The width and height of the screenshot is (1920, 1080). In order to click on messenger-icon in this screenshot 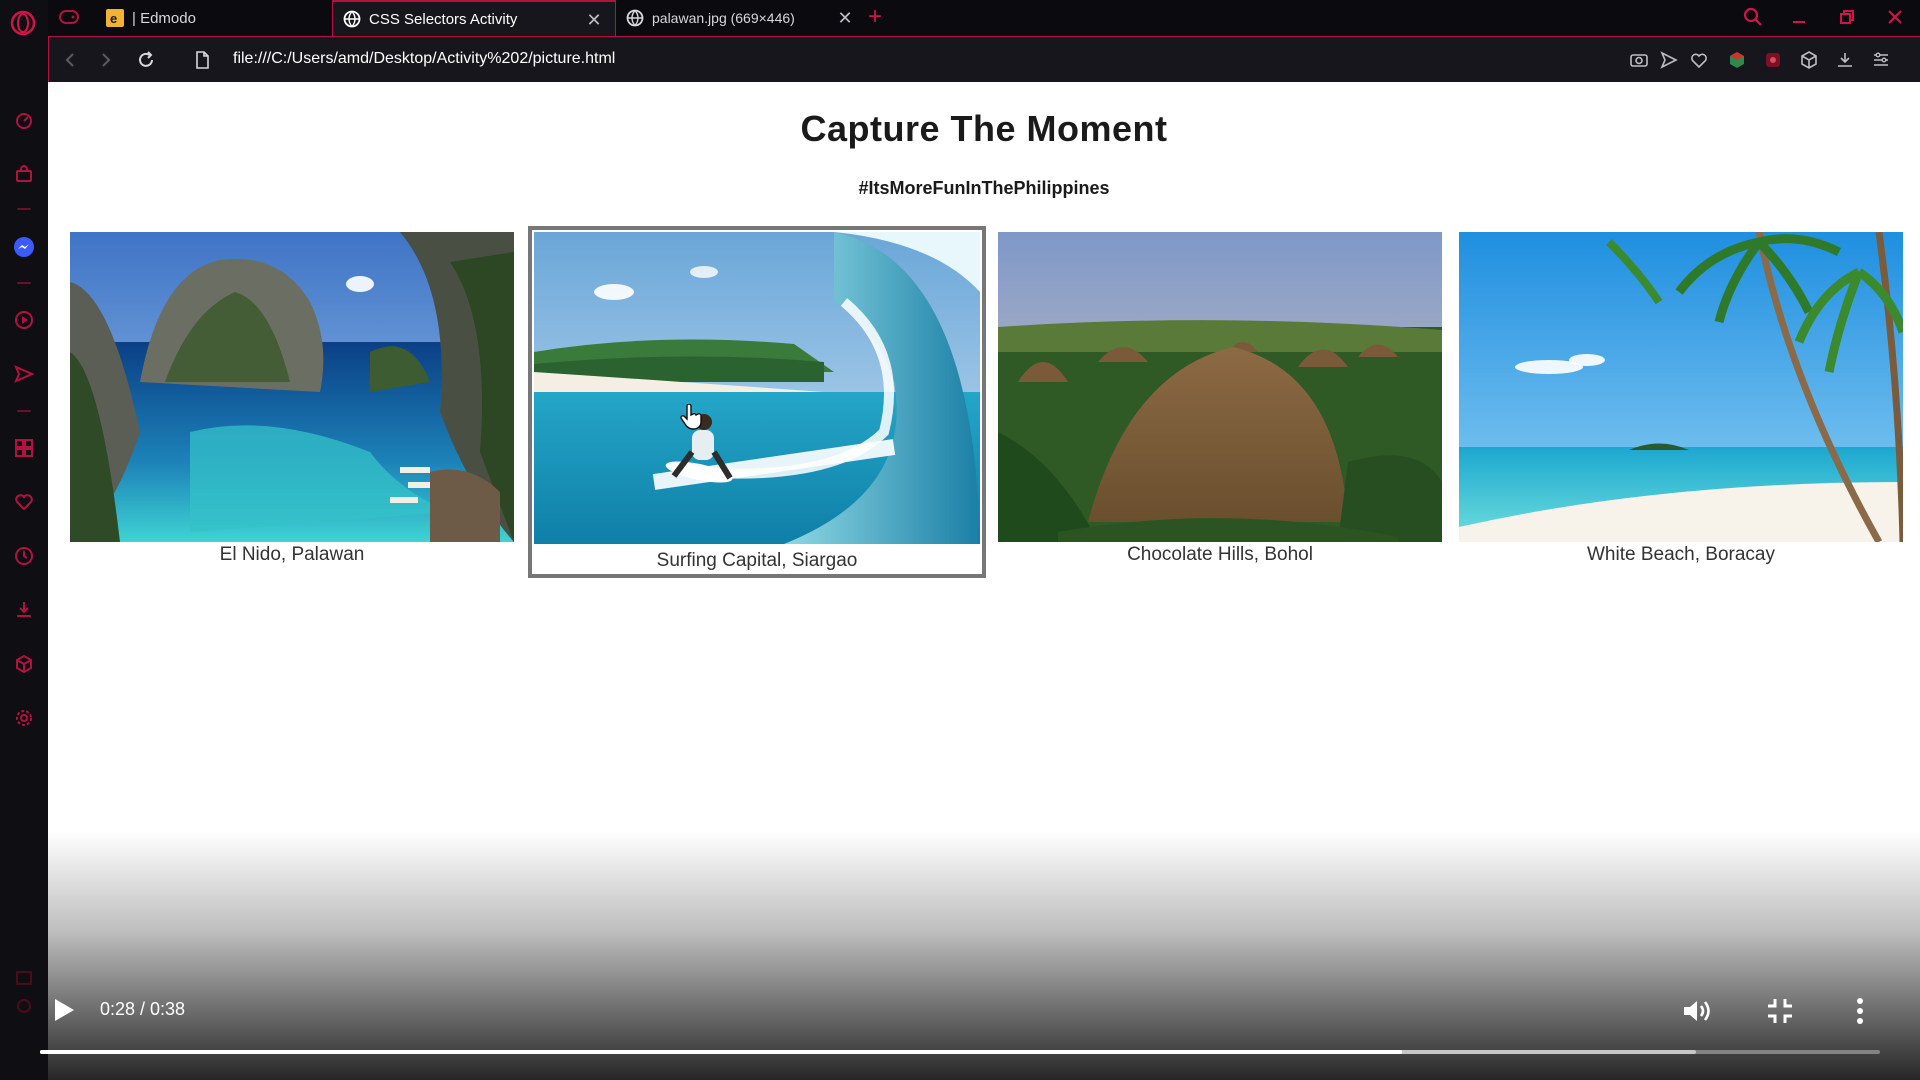, I will do `click(24, 247)`.